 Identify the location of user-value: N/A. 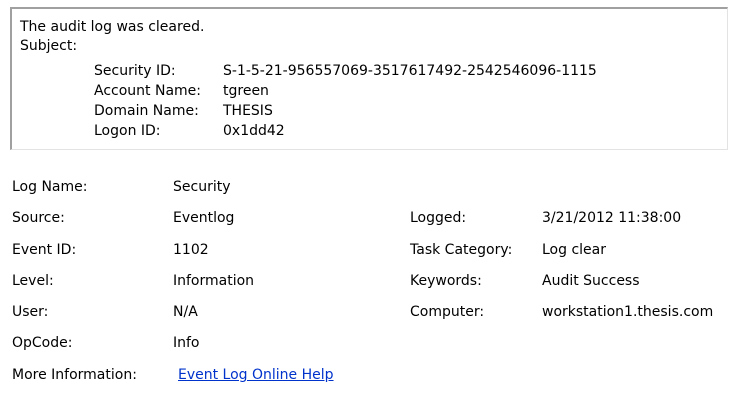
(185, 312).